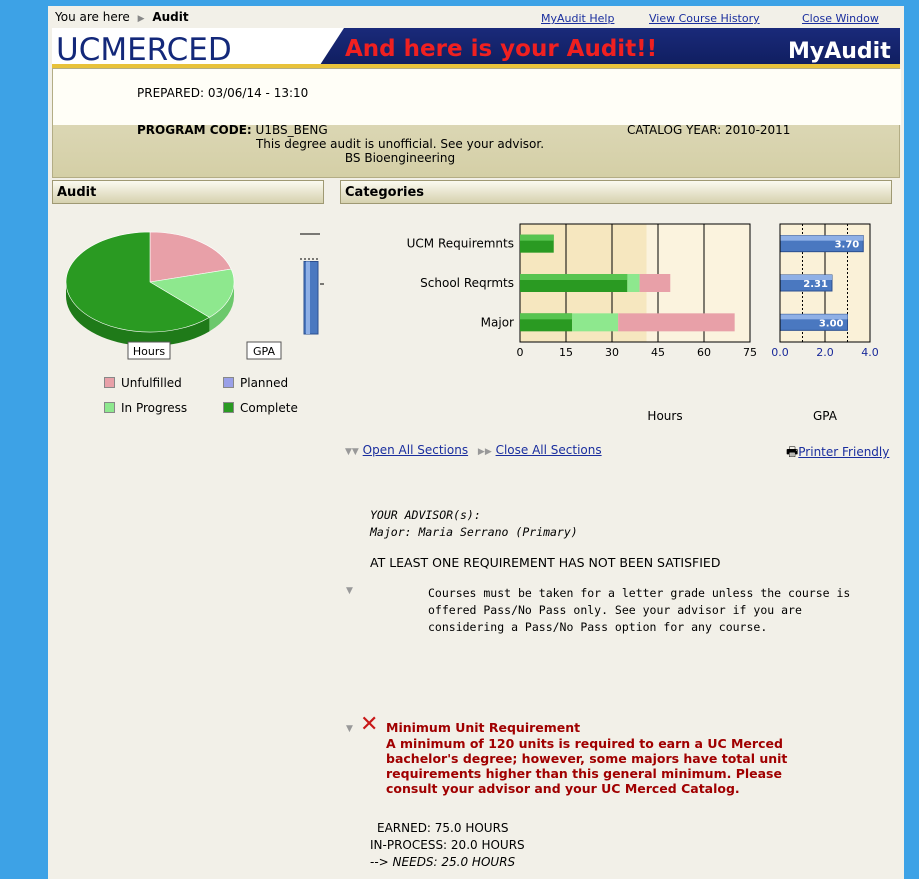 The height and width of the screenshot is (879, 919). Describe the element at coordinates (467, 283) in the screenshot. I see `hours-category-label: School Reqrmts` at that location.